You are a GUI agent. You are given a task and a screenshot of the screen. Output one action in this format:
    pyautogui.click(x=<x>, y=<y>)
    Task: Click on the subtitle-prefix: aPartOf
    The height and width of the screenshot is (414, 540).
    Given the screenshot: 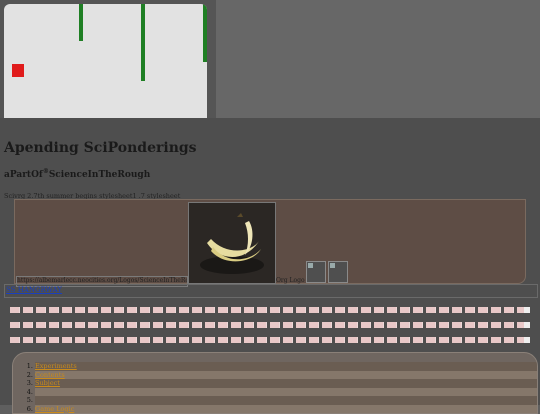 What is the action you would take?
    pyautogui.click(x=23, y=175)
    